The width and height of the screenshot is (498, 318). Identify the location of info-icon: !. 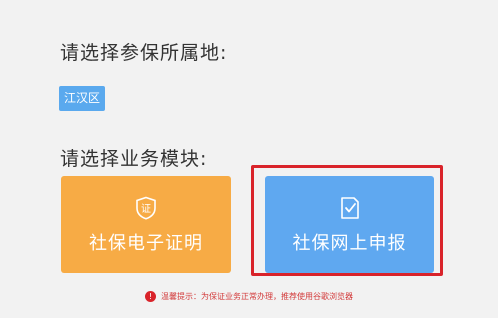
(150, 296).